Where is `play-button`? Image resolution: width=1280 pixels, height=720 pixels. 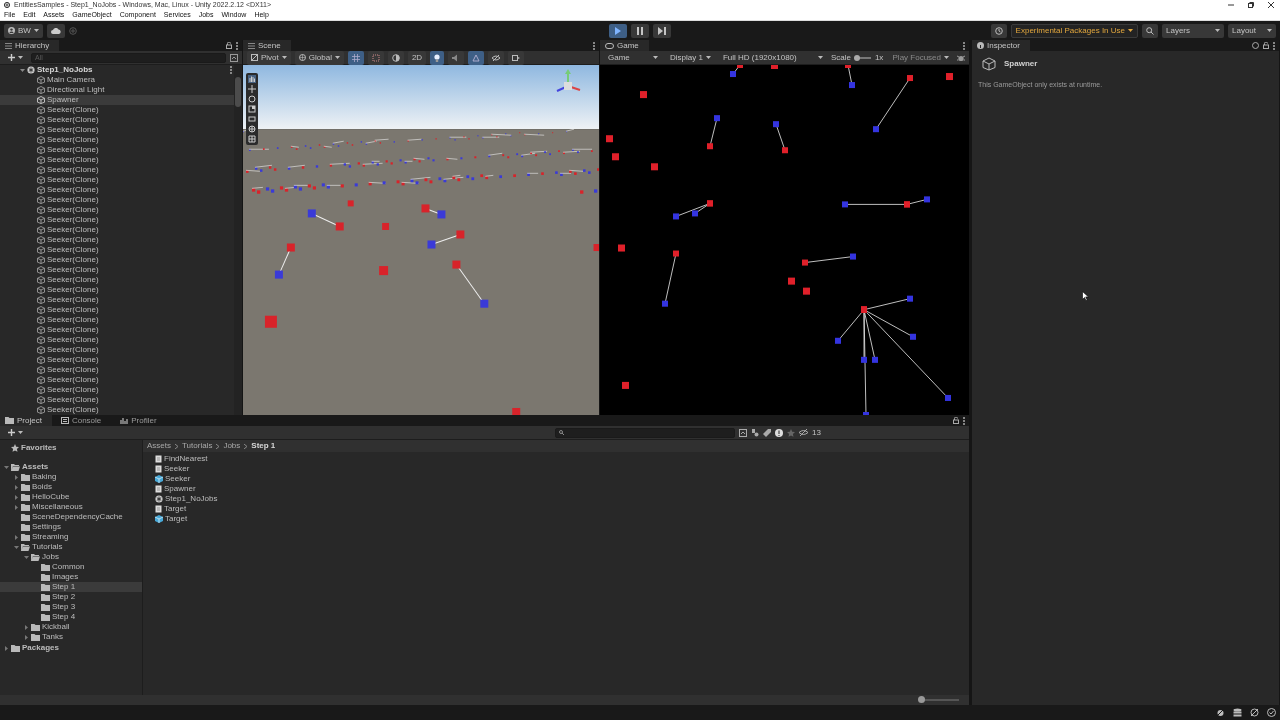 play-button is located at coordinates (618, 30).